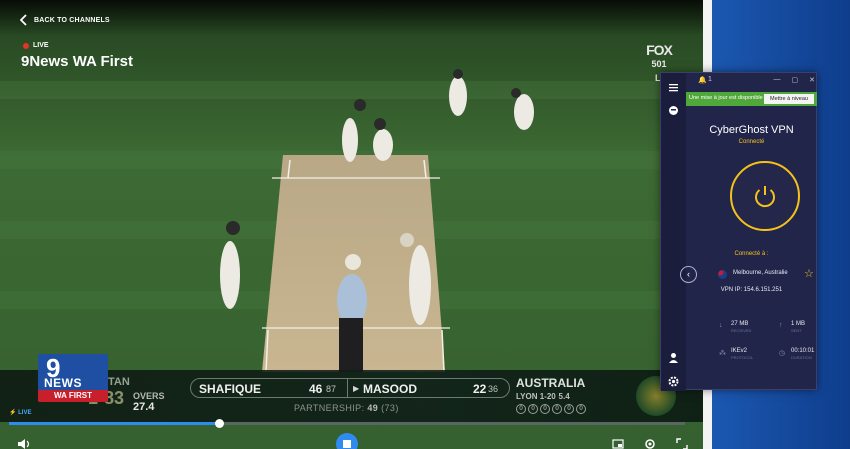 This screenshot has height=449, width=850. Describe the element at coordinates (23, 20) in the screenshot. I see `back-arrow-icon` at that location.